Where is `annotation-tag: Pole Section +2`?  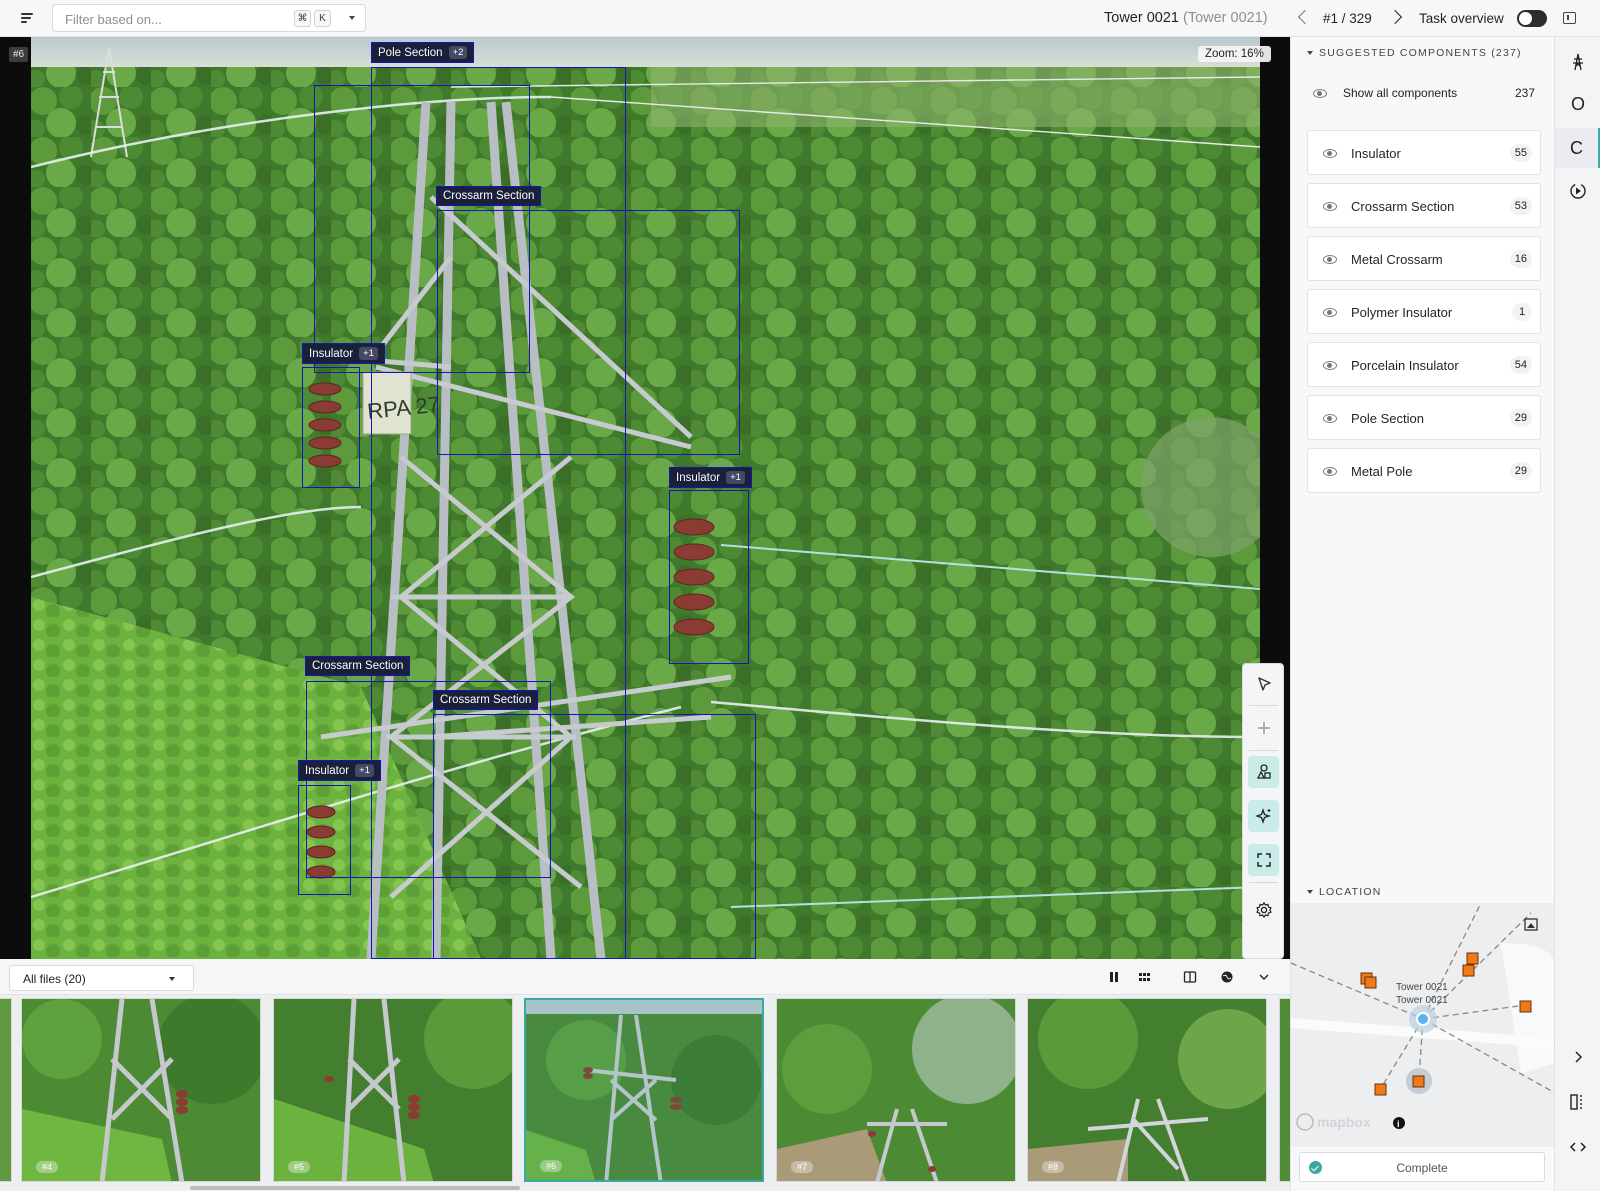 annotation-tag: Pole Section +2 is located at coordinates (423, 52).